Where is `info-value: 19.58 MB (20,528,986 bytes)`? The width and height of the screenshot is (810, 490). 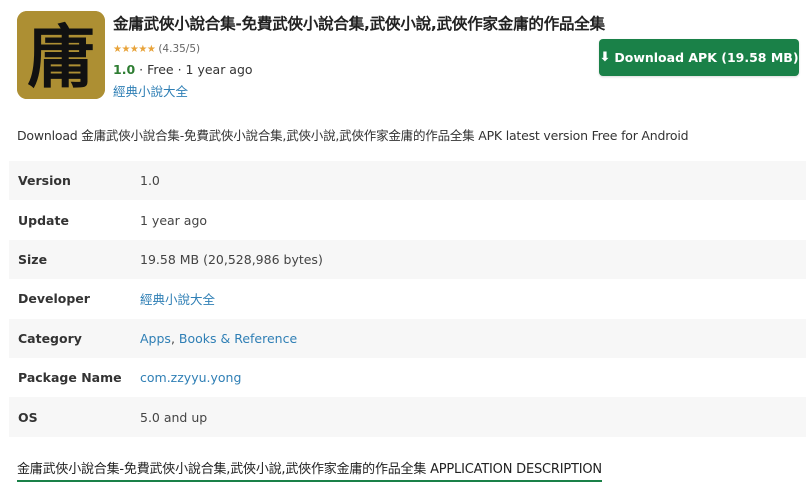 info-value: 19.58 MB (20,528,986 bytes) is located at coordinates (473, 259).